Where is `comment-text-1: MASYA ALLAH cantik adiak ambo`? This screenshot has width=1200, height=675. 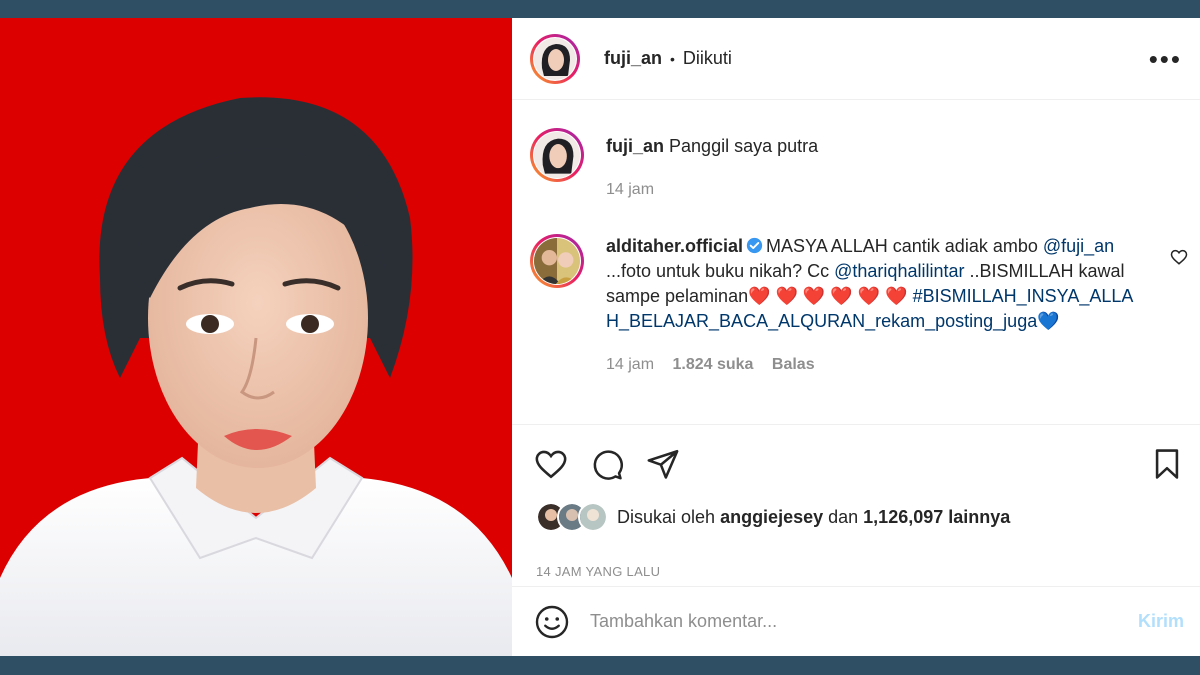
comment-text-1: MASYA ALLAH cantik adiak ambo is located at coordinates (904, 246).